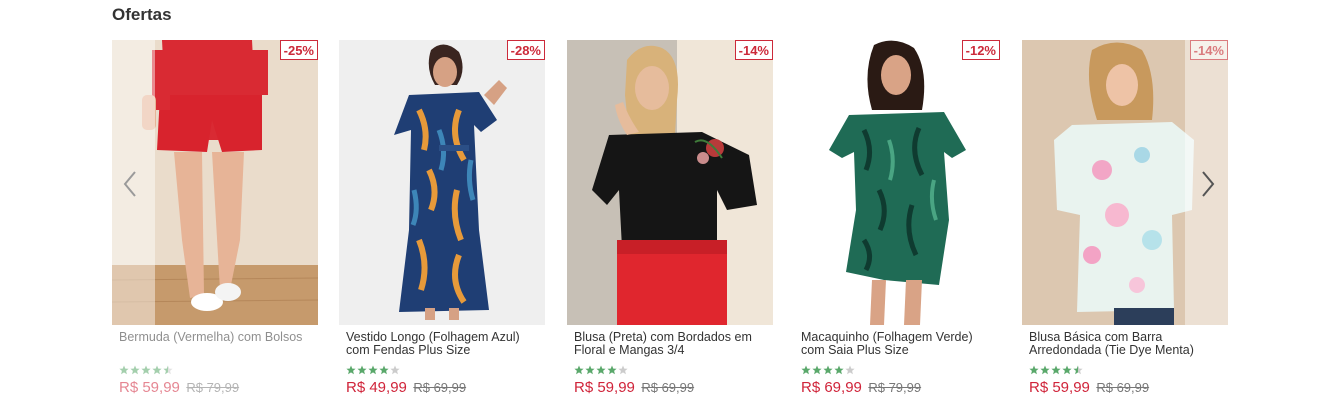  What do you see at coordinates (980, 50) in the screenshot?
I see `discount-badge: -12%` at bounding box center [980, 50].